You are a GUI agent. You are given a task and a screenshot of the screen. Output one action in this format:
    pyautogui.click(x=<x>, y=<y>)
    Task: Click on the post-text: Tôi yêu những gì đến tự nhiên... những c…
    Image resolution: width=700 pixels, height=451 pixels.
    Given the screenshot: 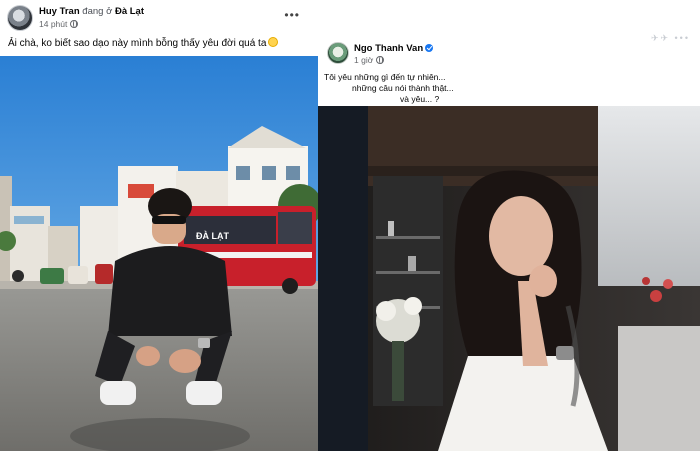 What is the action you would take?
    pyautogui.click(x=389, y=88)
    